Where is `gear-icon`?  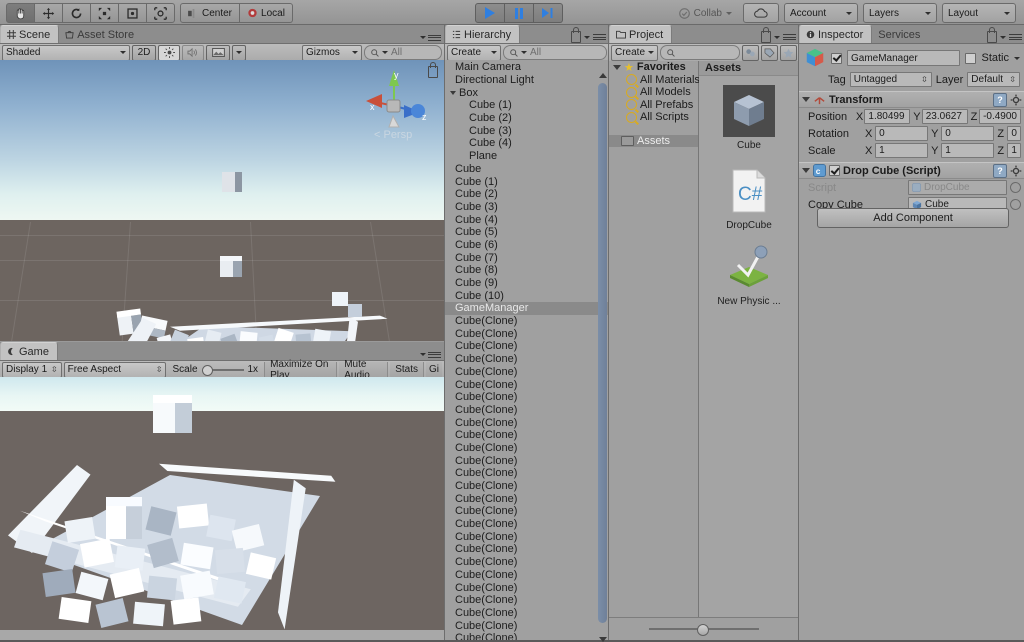
gear-icon is located at coordinates (1016, 171).